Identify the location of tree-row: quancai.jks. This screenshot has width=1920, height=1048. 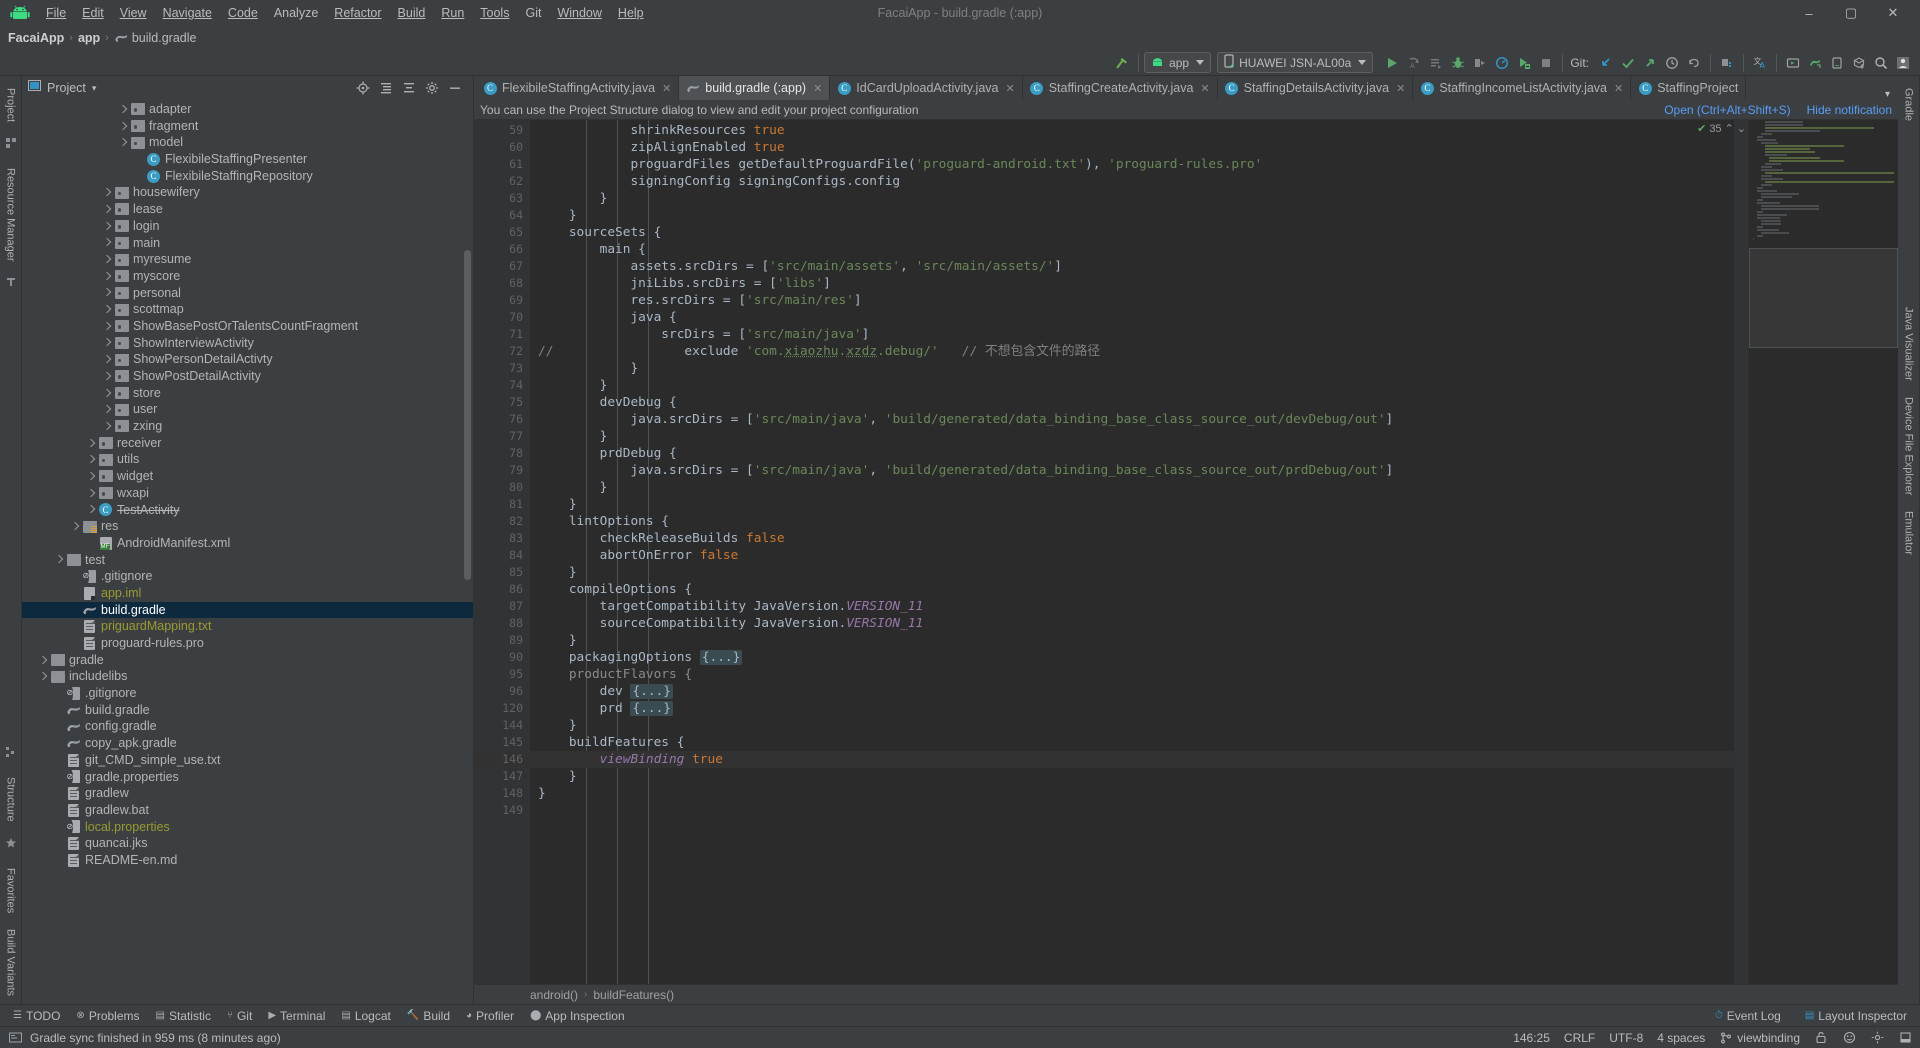
(247, 843).